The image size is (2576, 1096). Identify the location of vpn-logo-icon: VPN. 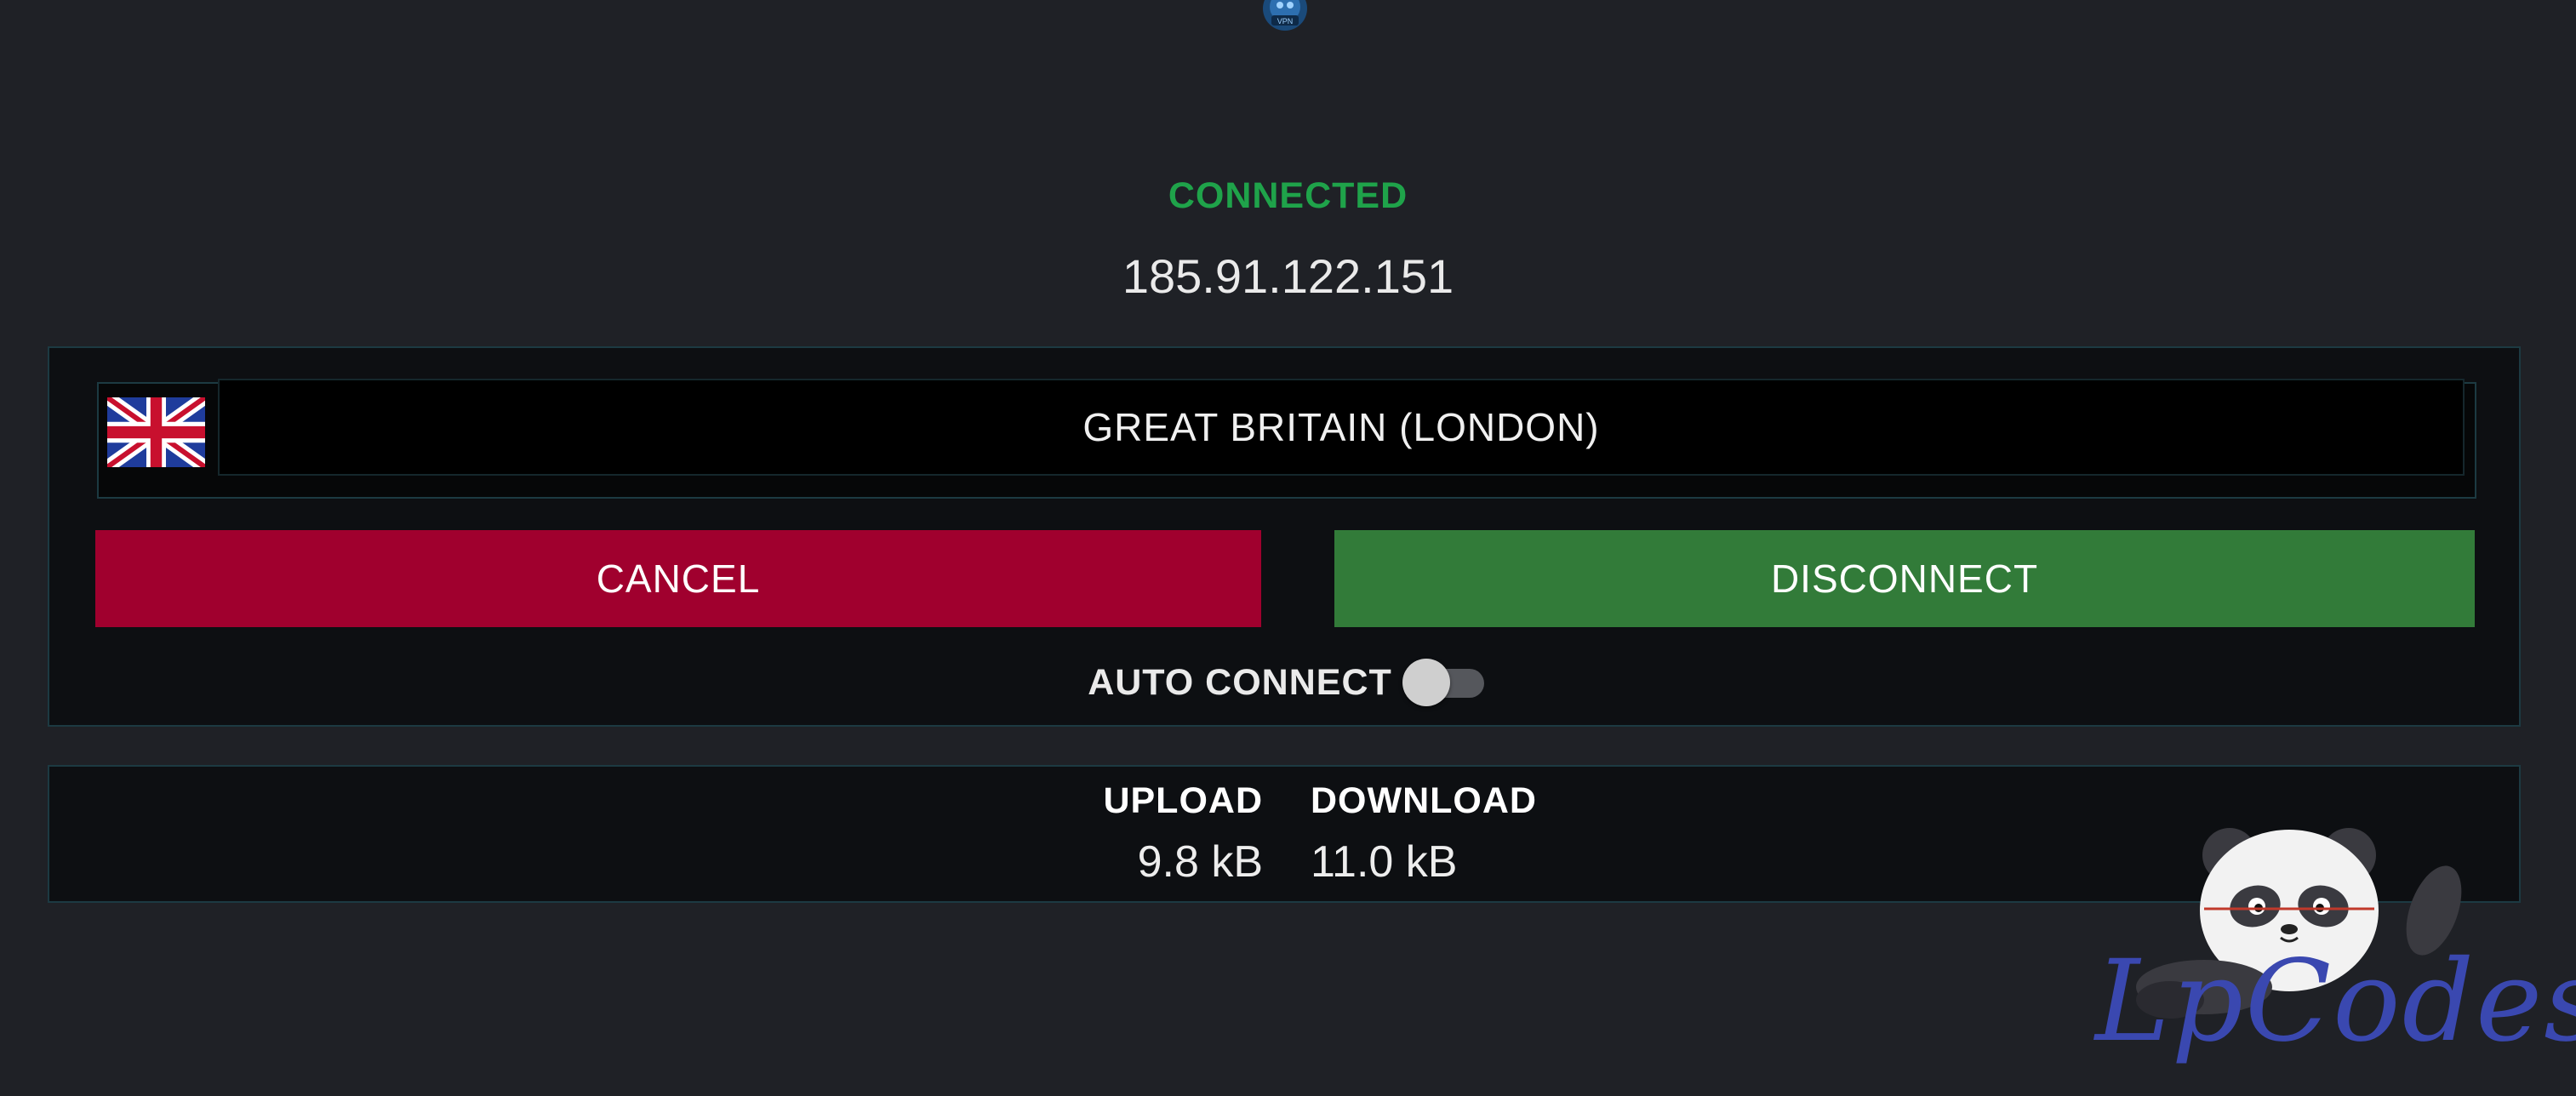
(1285, 15).